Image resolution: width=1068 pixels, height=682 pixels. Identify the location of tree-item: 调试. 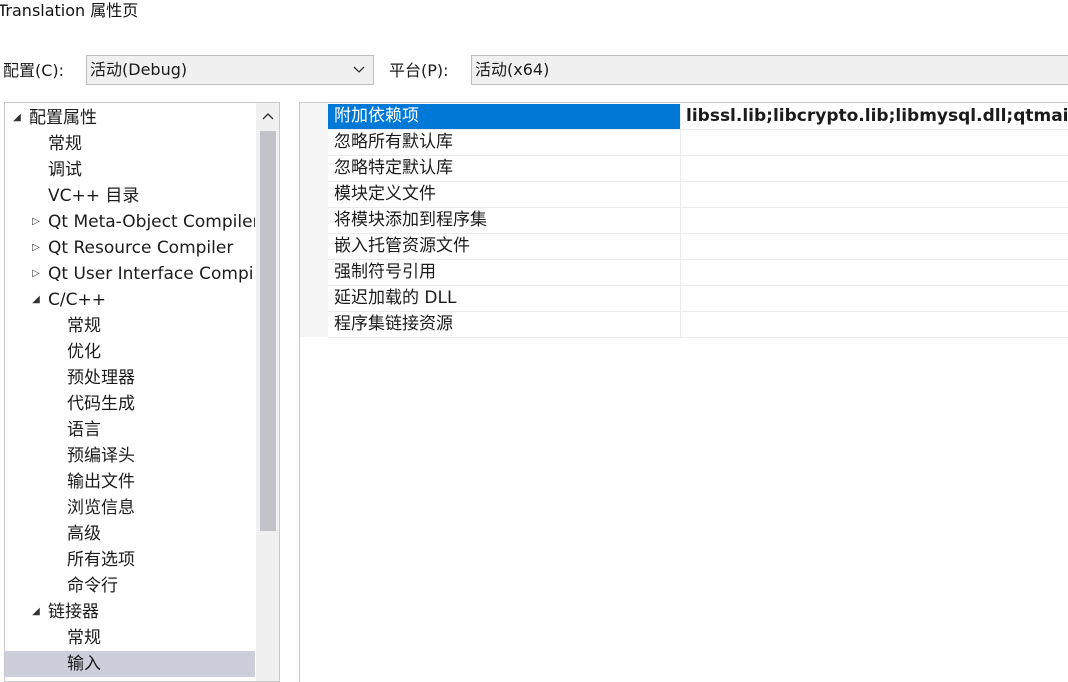
(130, 170).